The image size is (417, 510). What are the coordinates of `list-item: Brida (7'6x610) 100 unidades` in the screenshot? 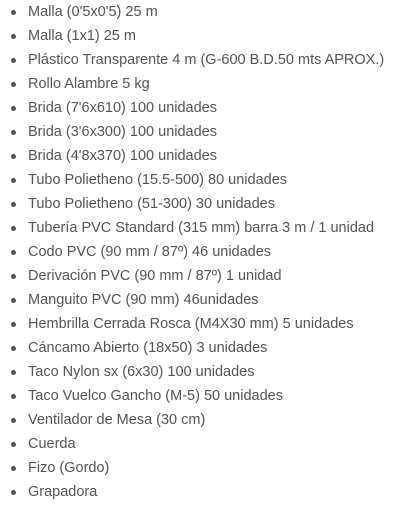 It's located at (208, 108).